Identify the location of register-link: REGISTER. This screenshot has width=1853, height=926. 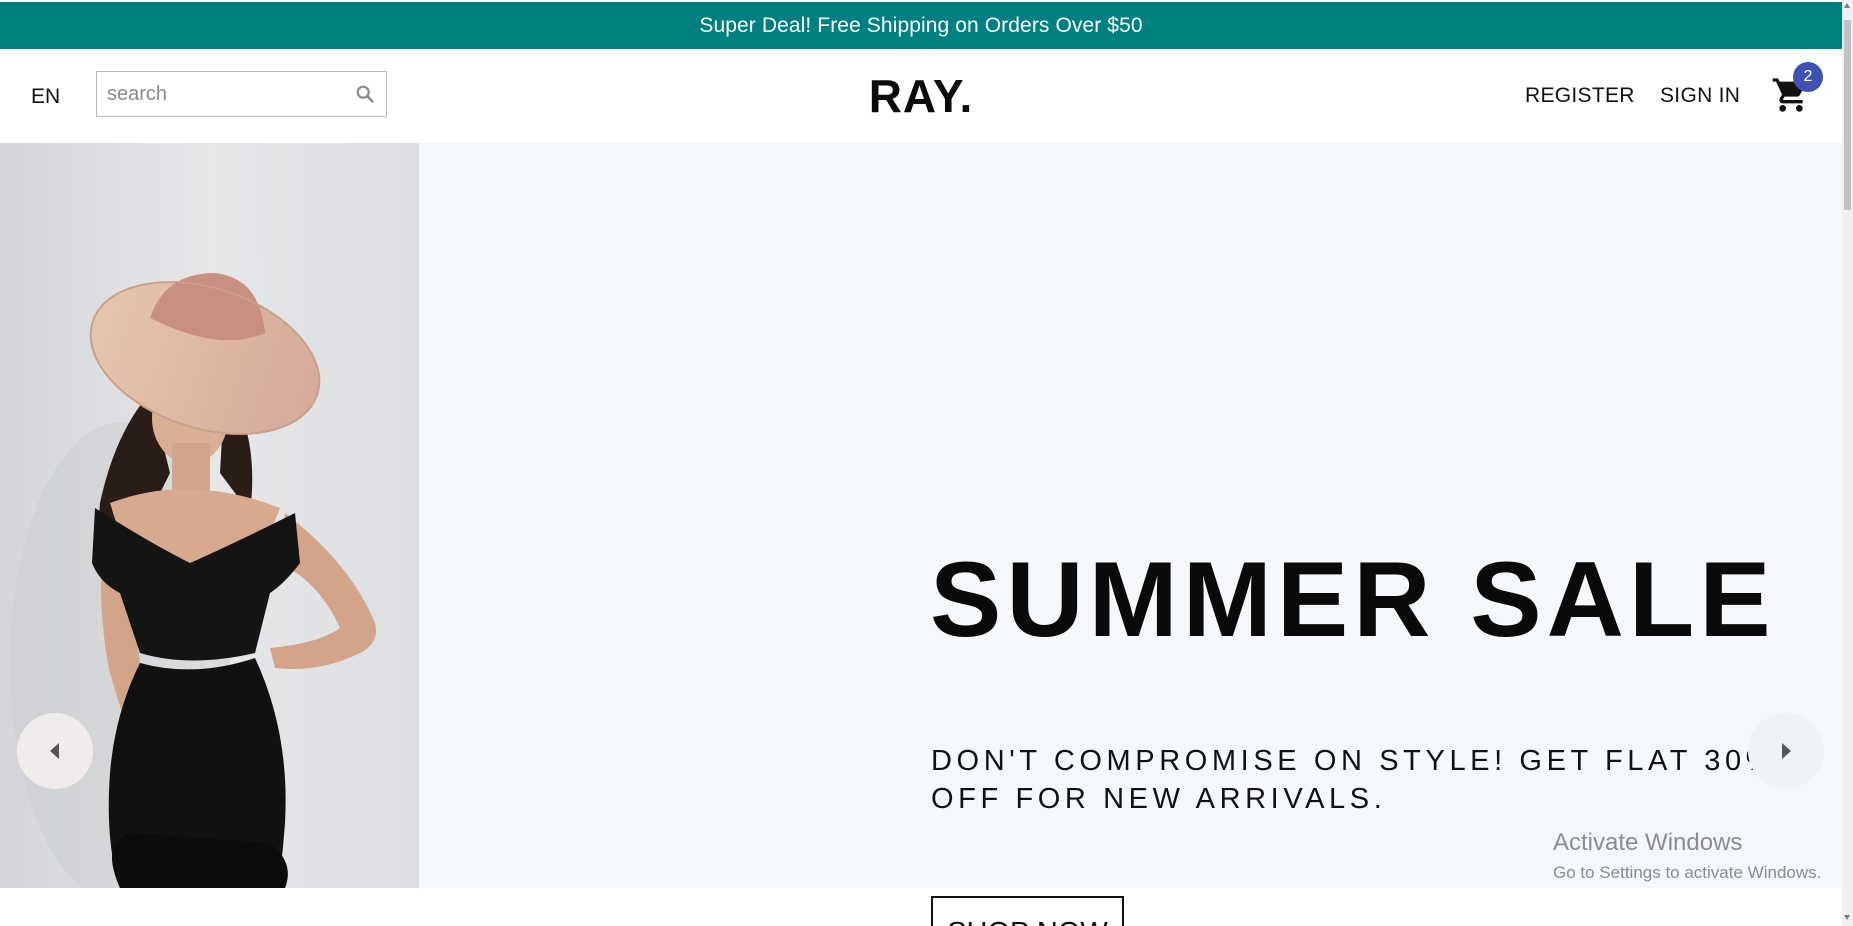
(1580, 96).